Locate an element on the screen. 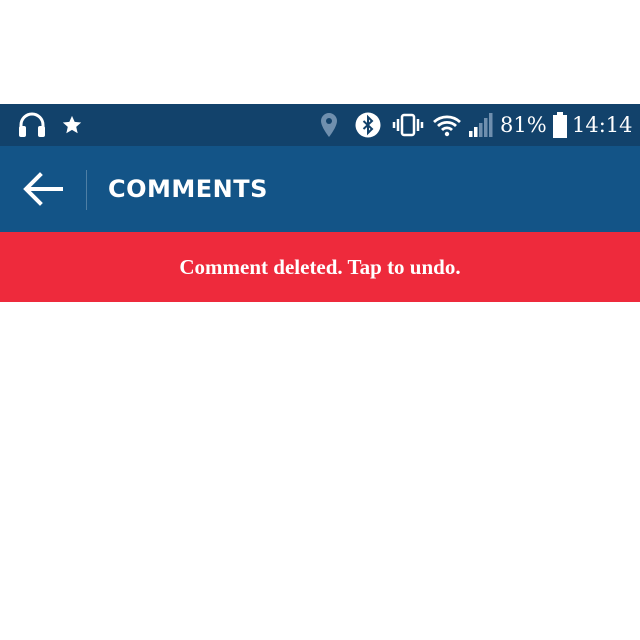  undo-snackbar: Comment deleted. Tap to undo. is located at coordinates (320, 267).